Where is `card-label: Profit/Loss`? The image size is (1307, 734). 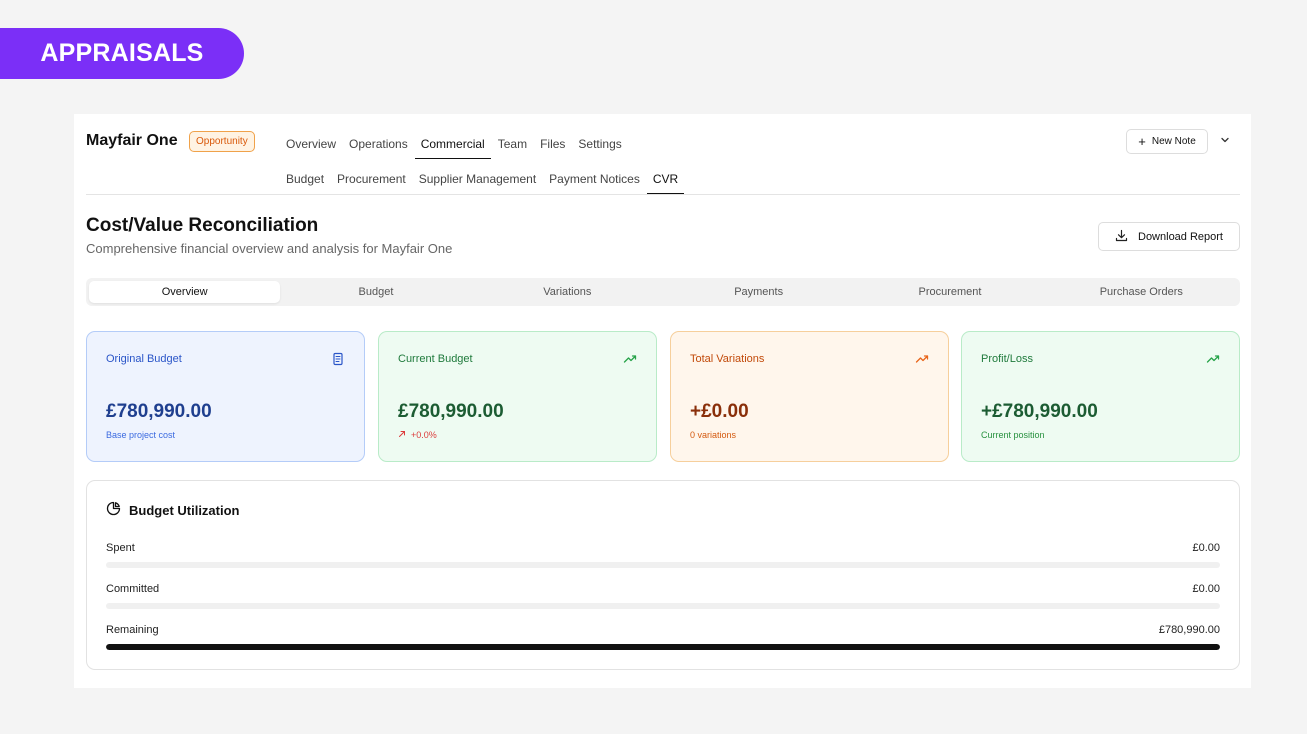
card-label: Profit/Loss is located at coordinates (1007, 359).